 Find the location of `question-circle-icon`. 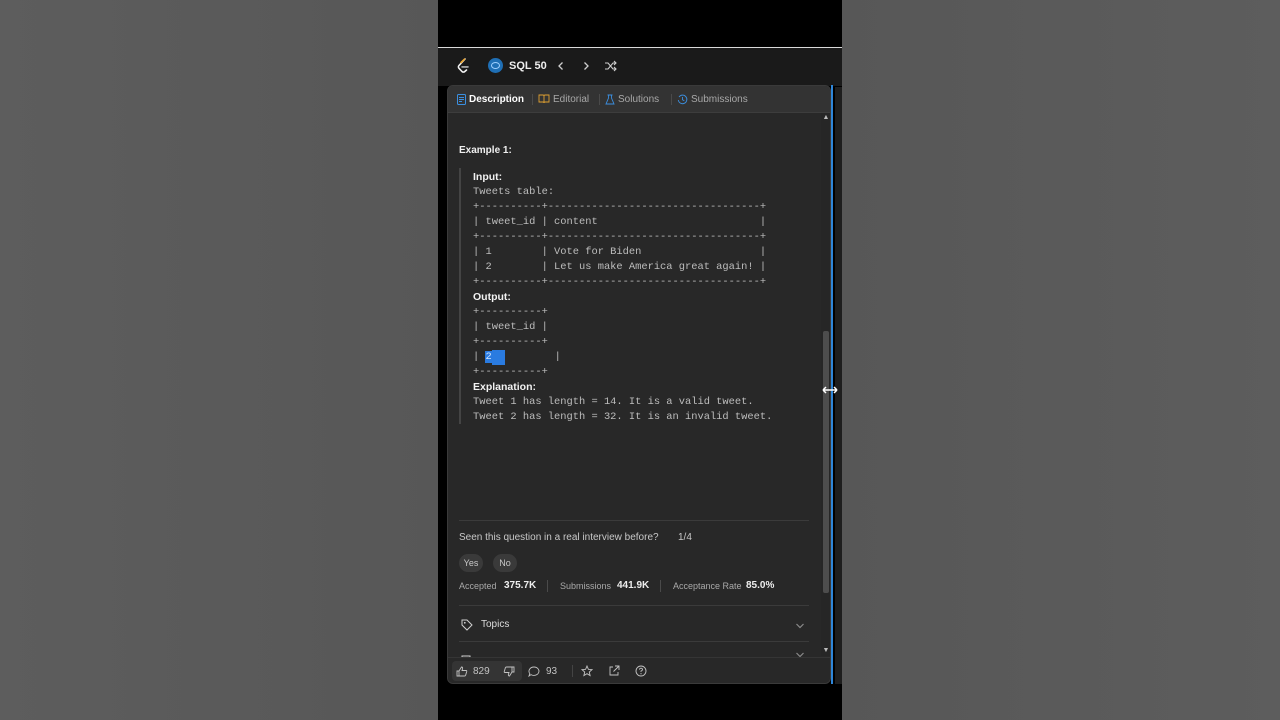

question-circle-icon is located at coordinates (641, 671).